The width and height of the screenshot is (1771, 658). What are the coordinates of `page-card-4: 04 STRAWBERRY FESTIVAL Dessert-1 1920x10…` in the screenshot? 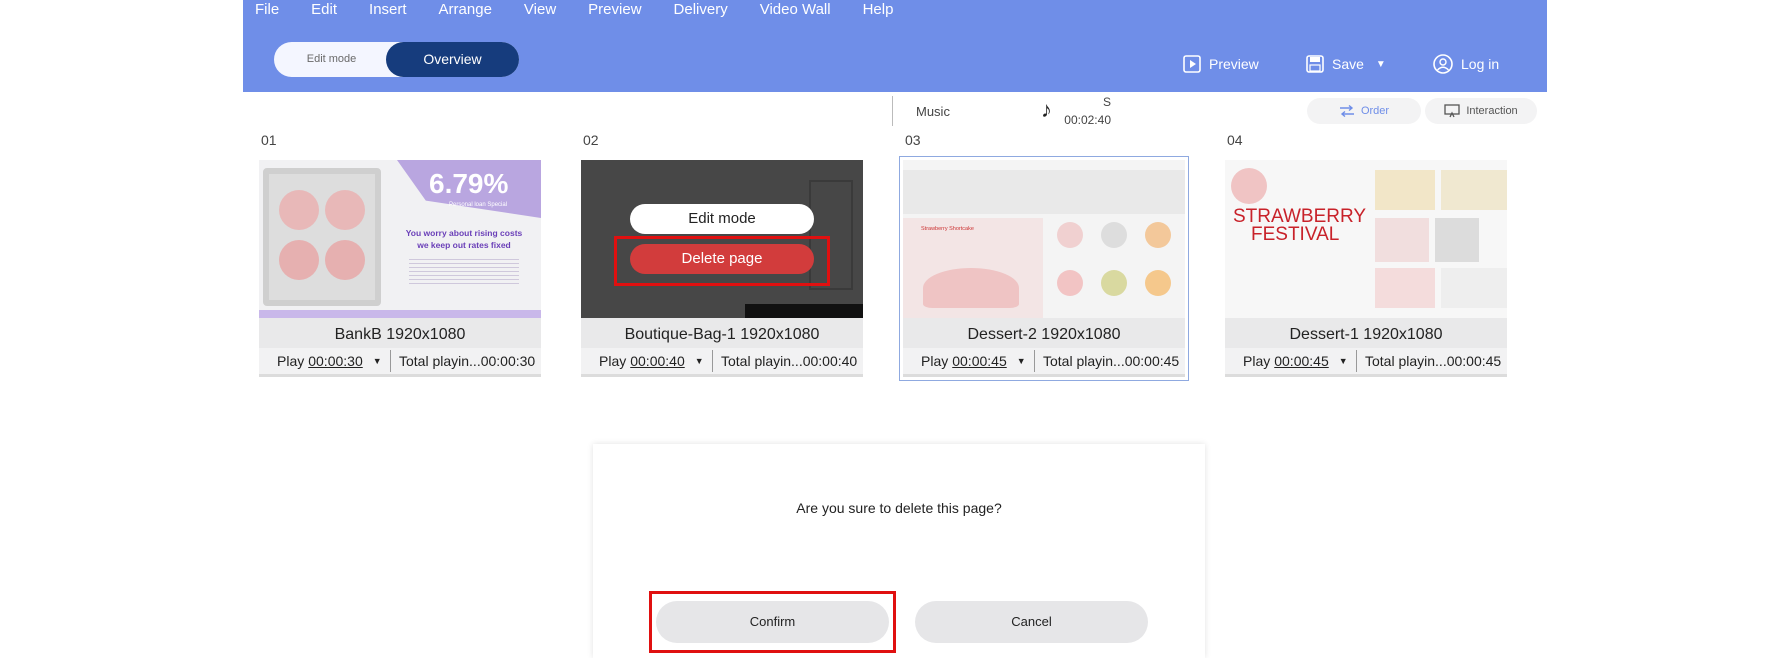 It's located at (1358, 256).